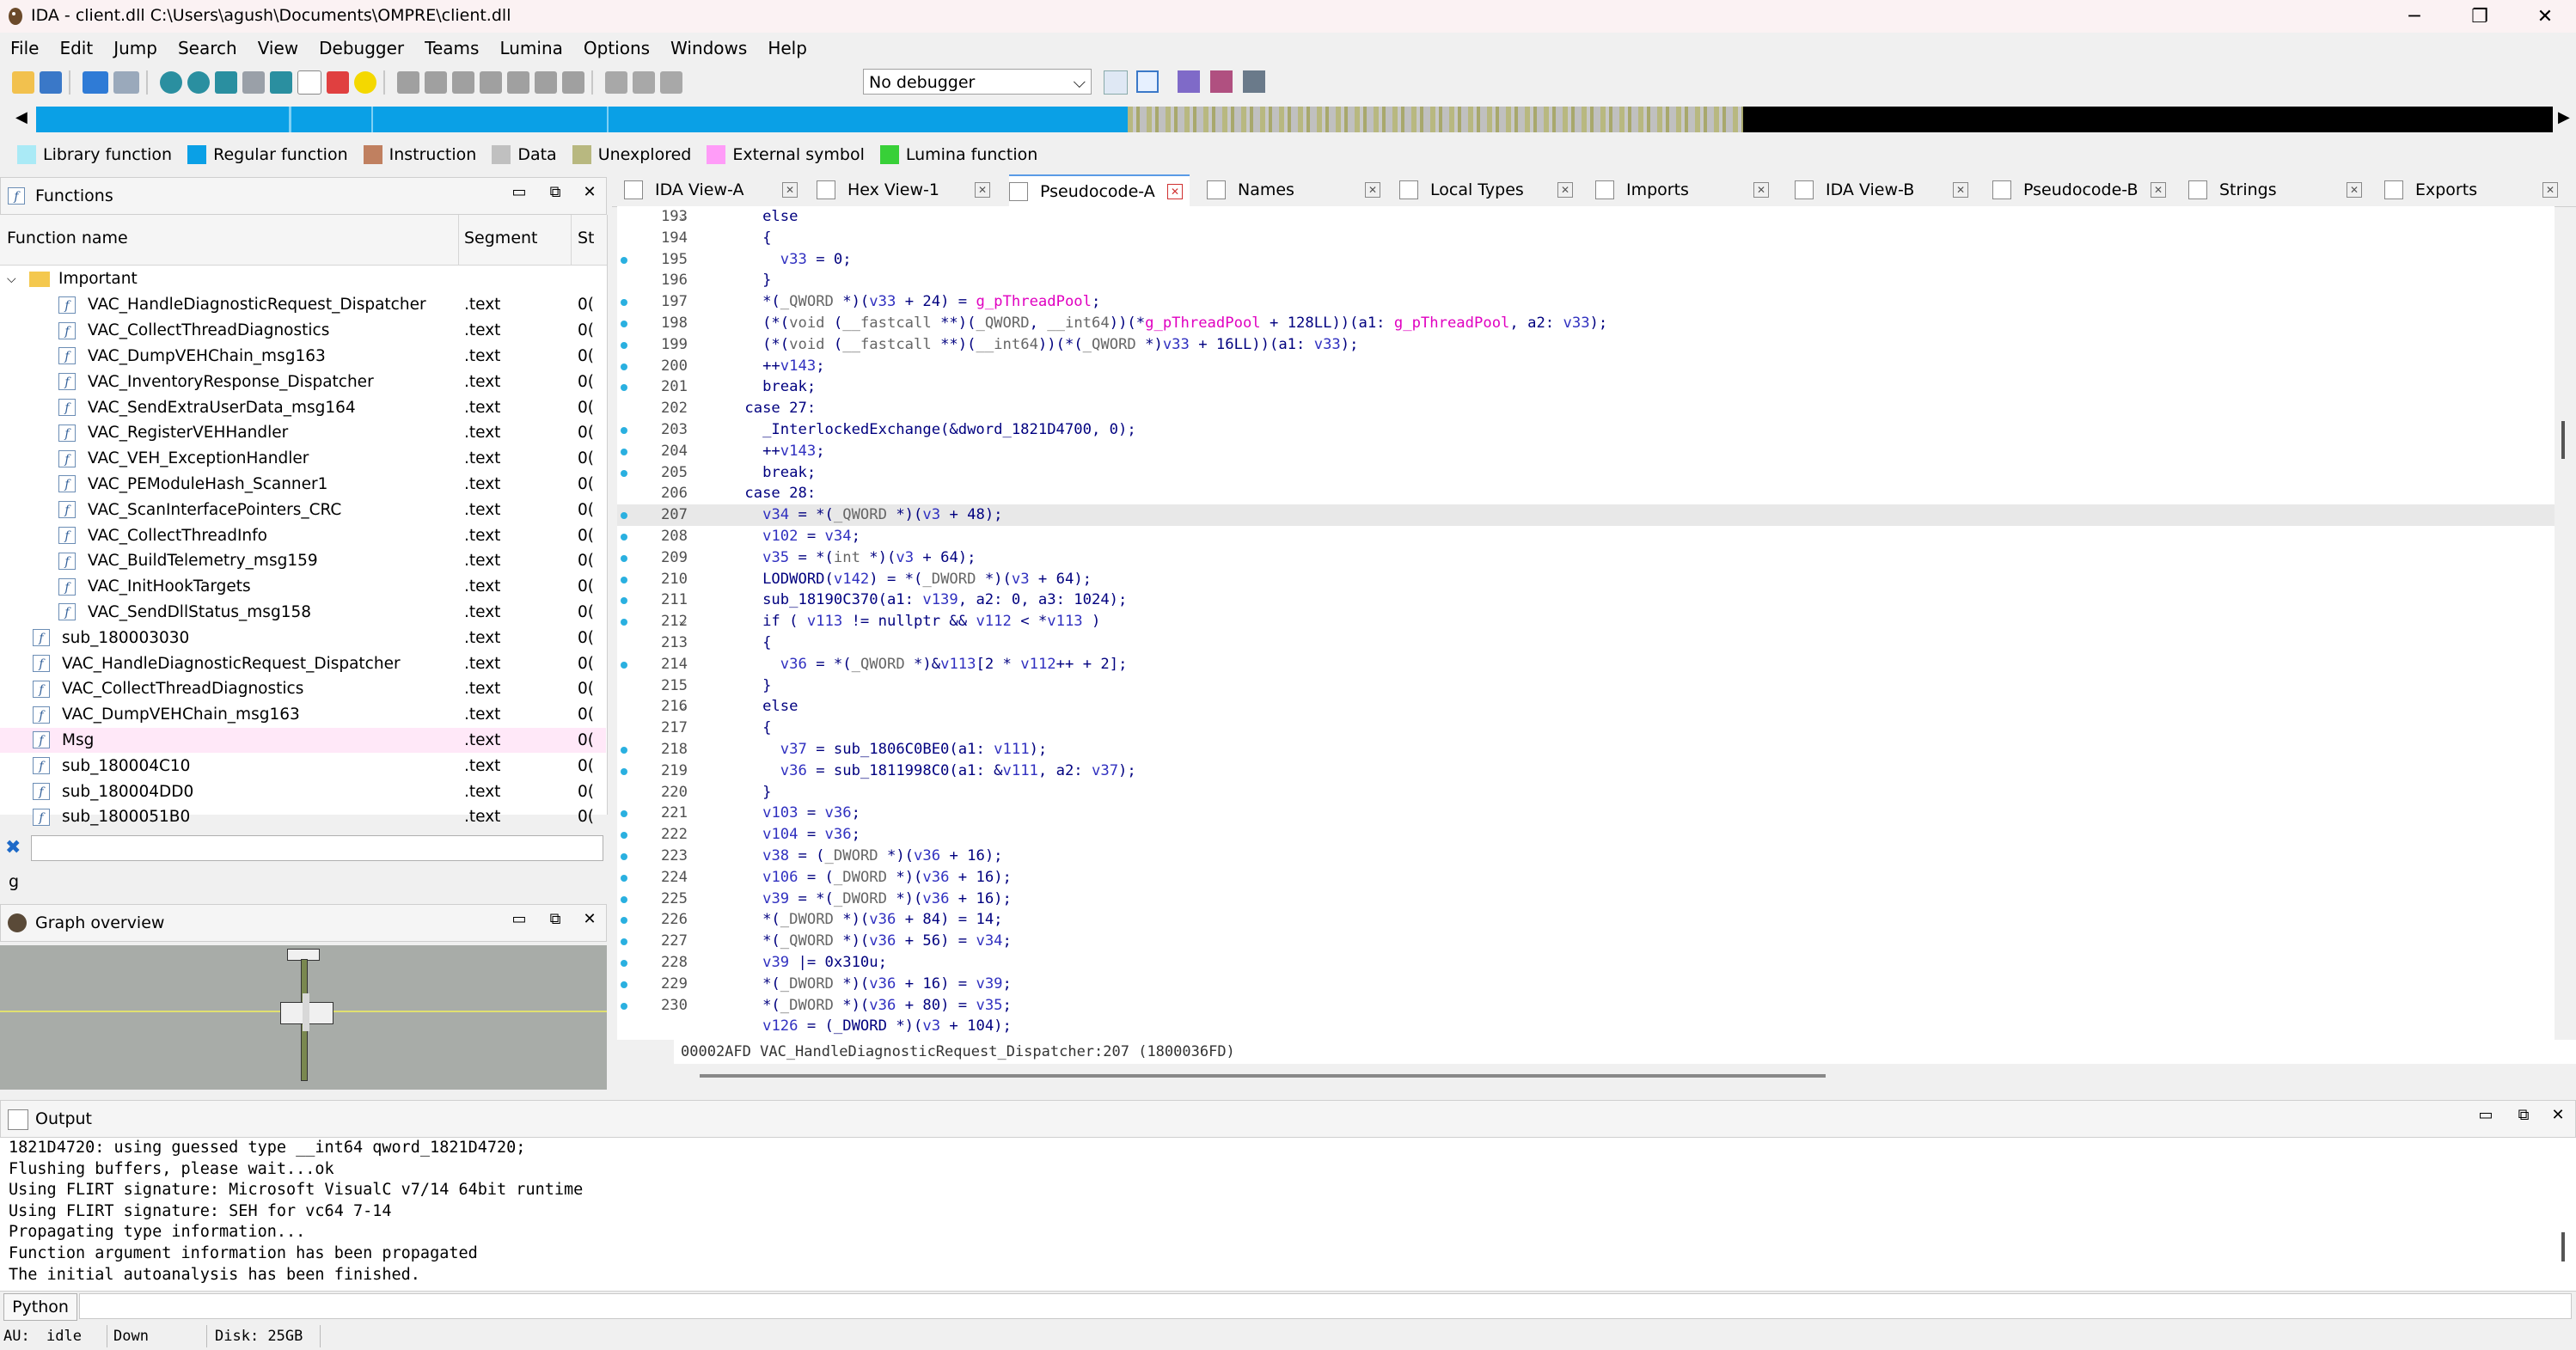  Describe the element at coordinates (1147, 81) in the screenshot. I see `attach-icon` at that location.